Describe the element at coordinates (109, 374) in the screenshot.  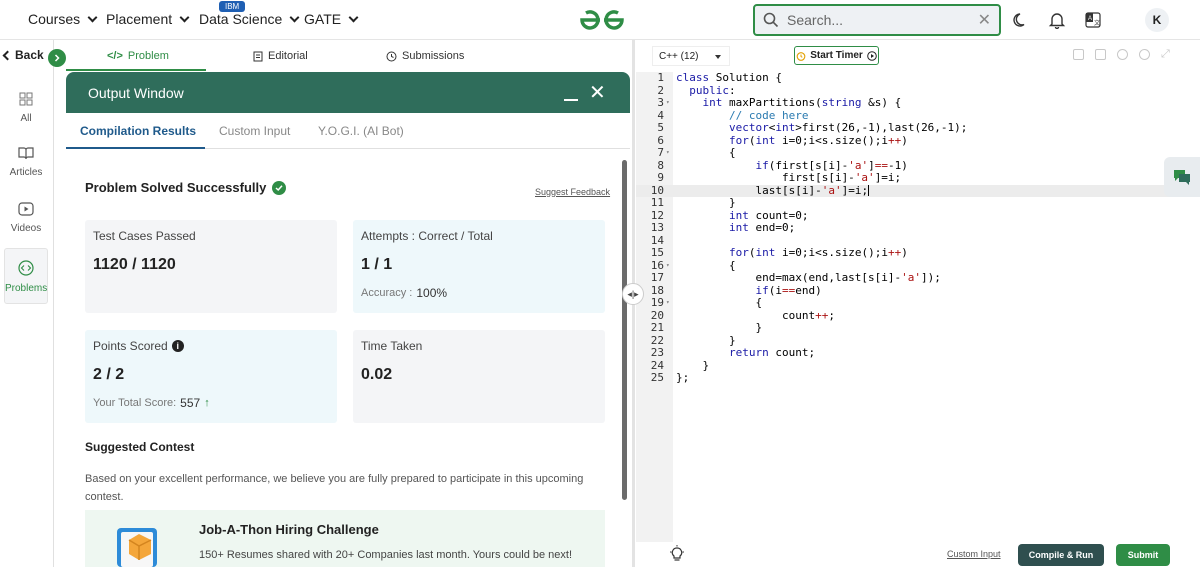
I see `card-value: 2 / 2` at that location.